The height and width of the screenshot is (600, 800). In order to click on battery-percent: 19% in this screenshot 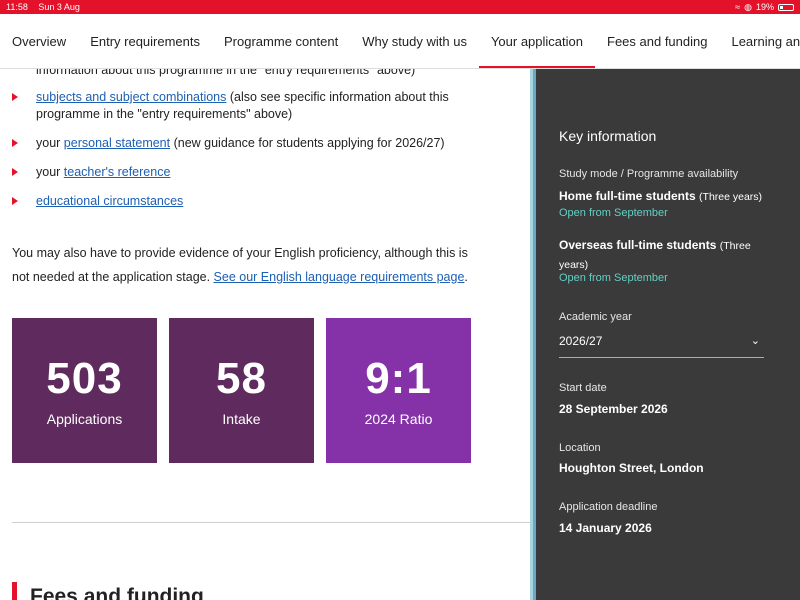, I will do `click(764, 7)`.